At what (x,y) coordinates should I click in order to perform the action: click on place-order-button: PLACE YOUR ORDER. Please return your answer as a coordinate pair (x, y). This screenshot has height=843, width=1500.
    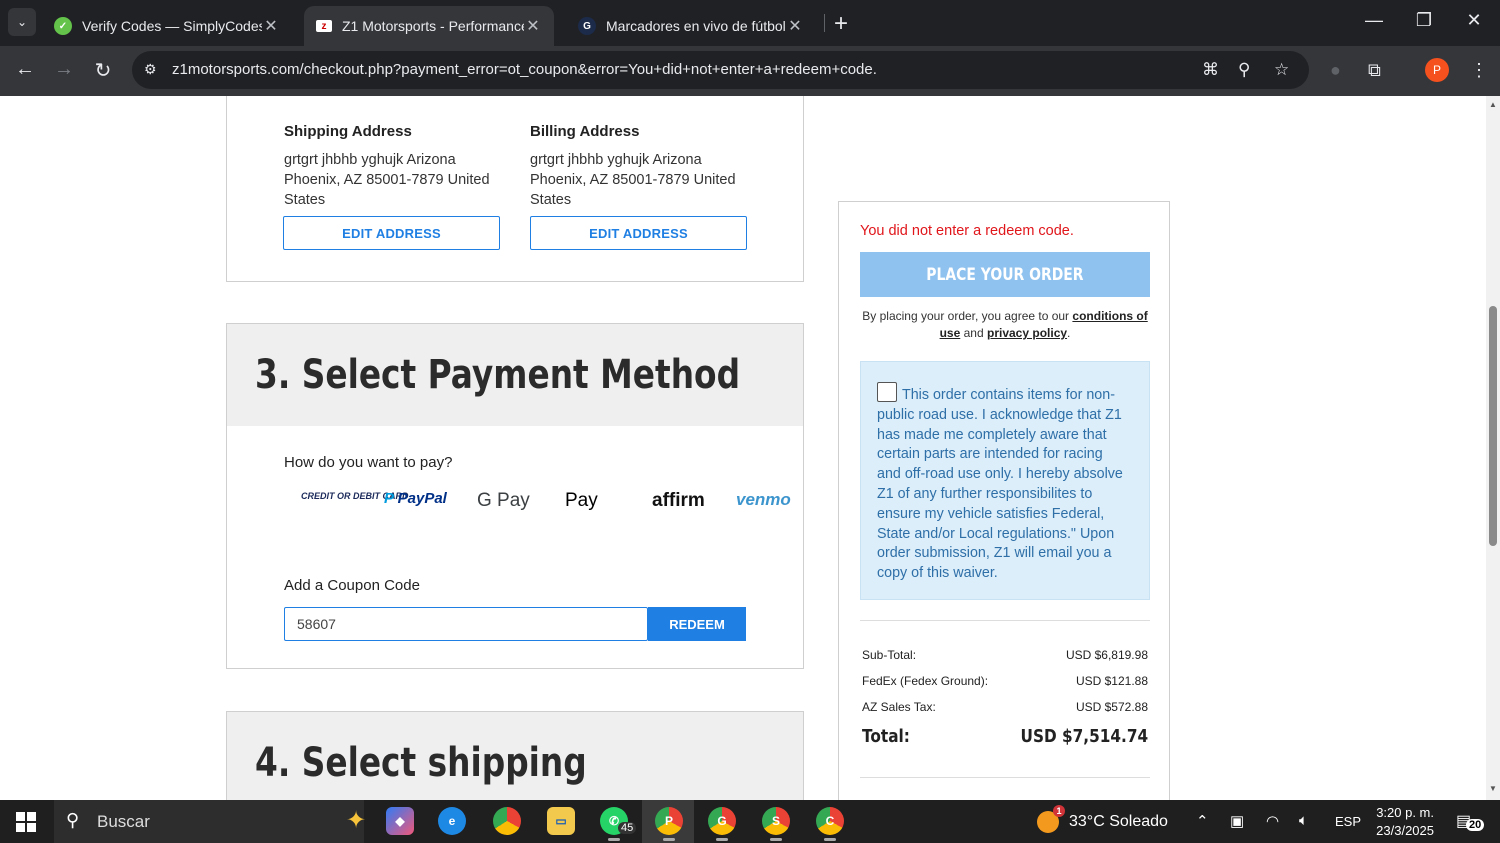
    Looking at the image, I should click on (1005, 274).